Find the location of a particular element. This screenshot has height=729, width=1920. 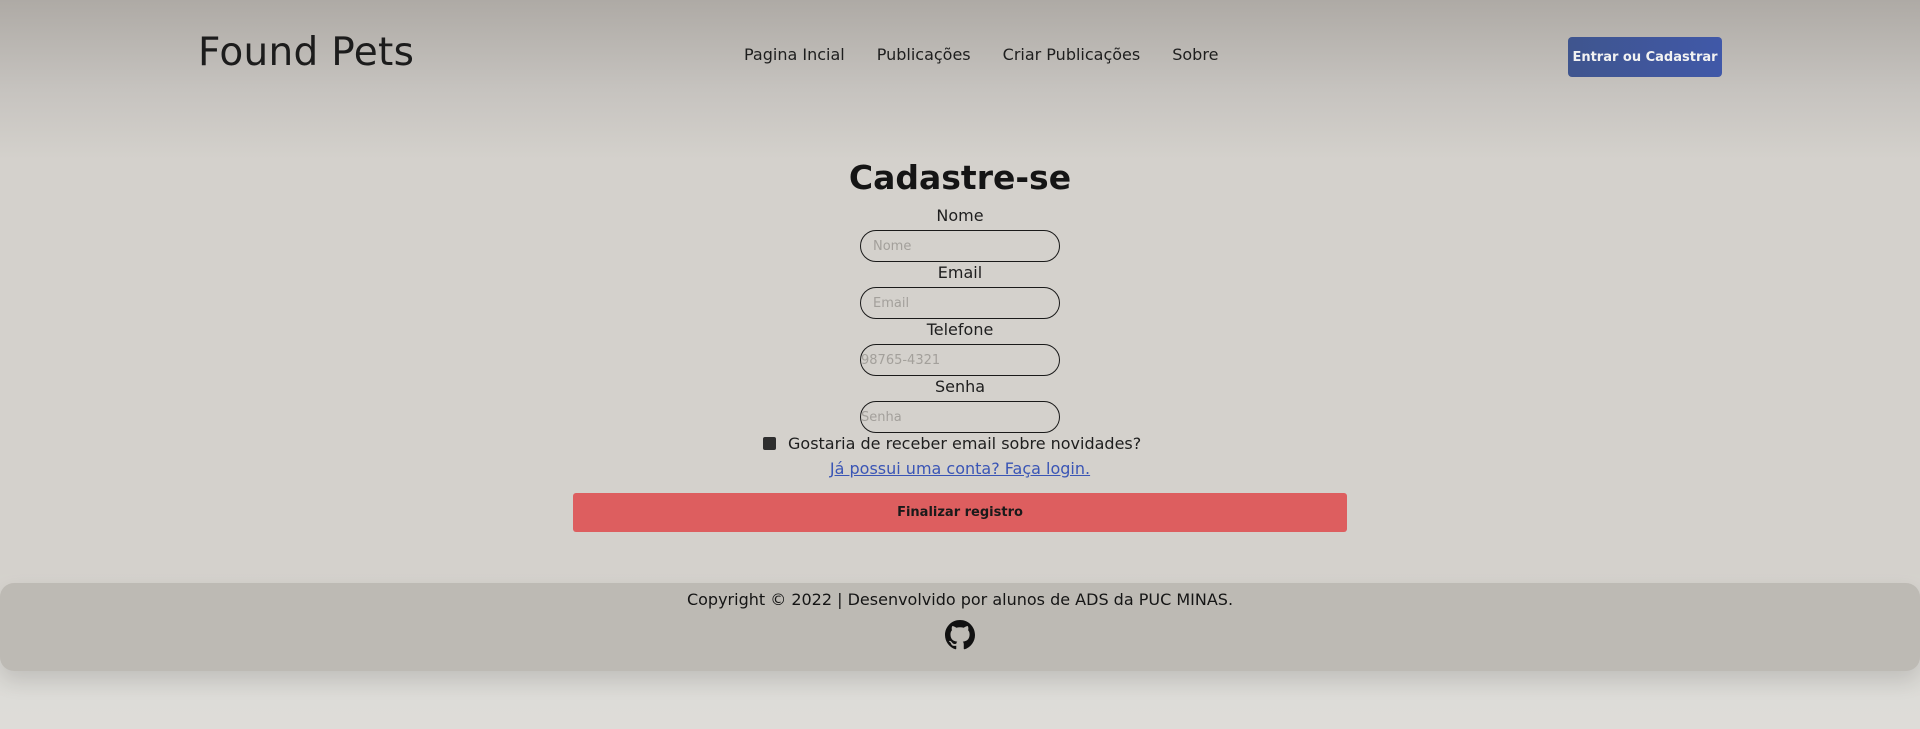

site-logo: Found Pets is located at coordinates (306, 52).